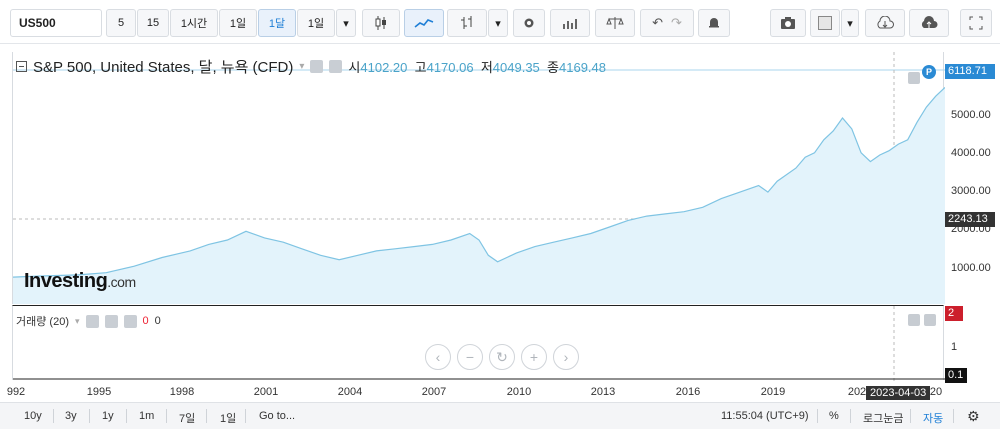 The height and width of the screenshot is (429, 1000). What do you see at coordinates (956, 375) in the screenshot?
I see `volume-axis-bottom: 0.1` at bounding box center [956, 375].